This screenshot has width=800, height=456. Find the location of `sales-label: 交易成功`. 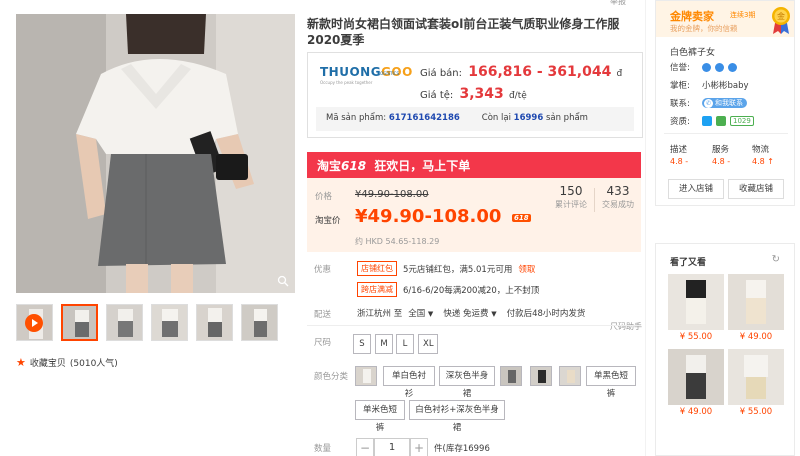

sales-label: 交易成功 is located at coordinates (618, 204).